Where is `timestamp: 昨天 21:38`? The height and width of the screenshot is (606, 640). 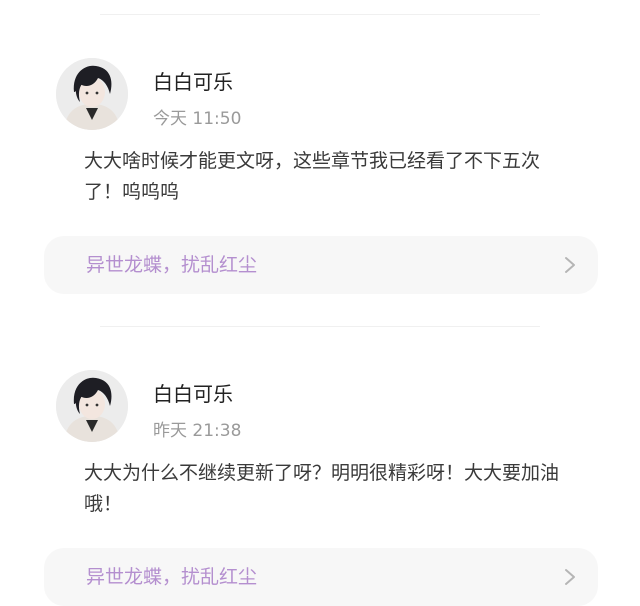
timestamp: 昨天 21:38 is located at coordinates (197, 431).